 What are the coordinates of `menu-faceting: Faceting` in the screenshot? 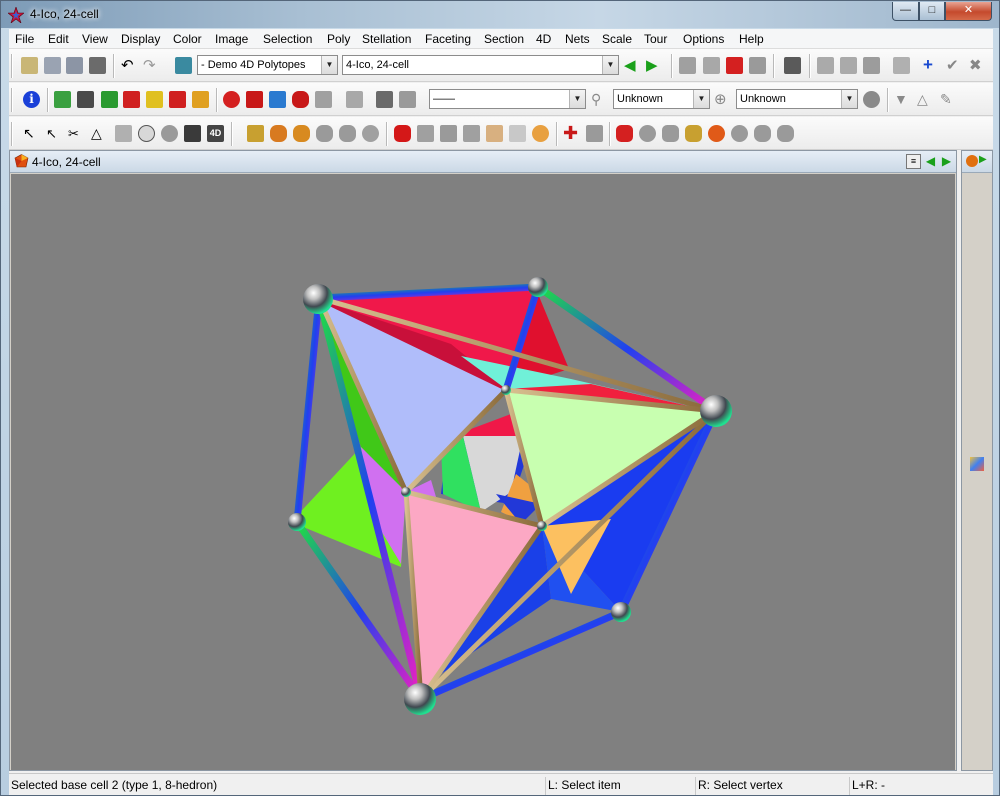 It's located at (448, 39).